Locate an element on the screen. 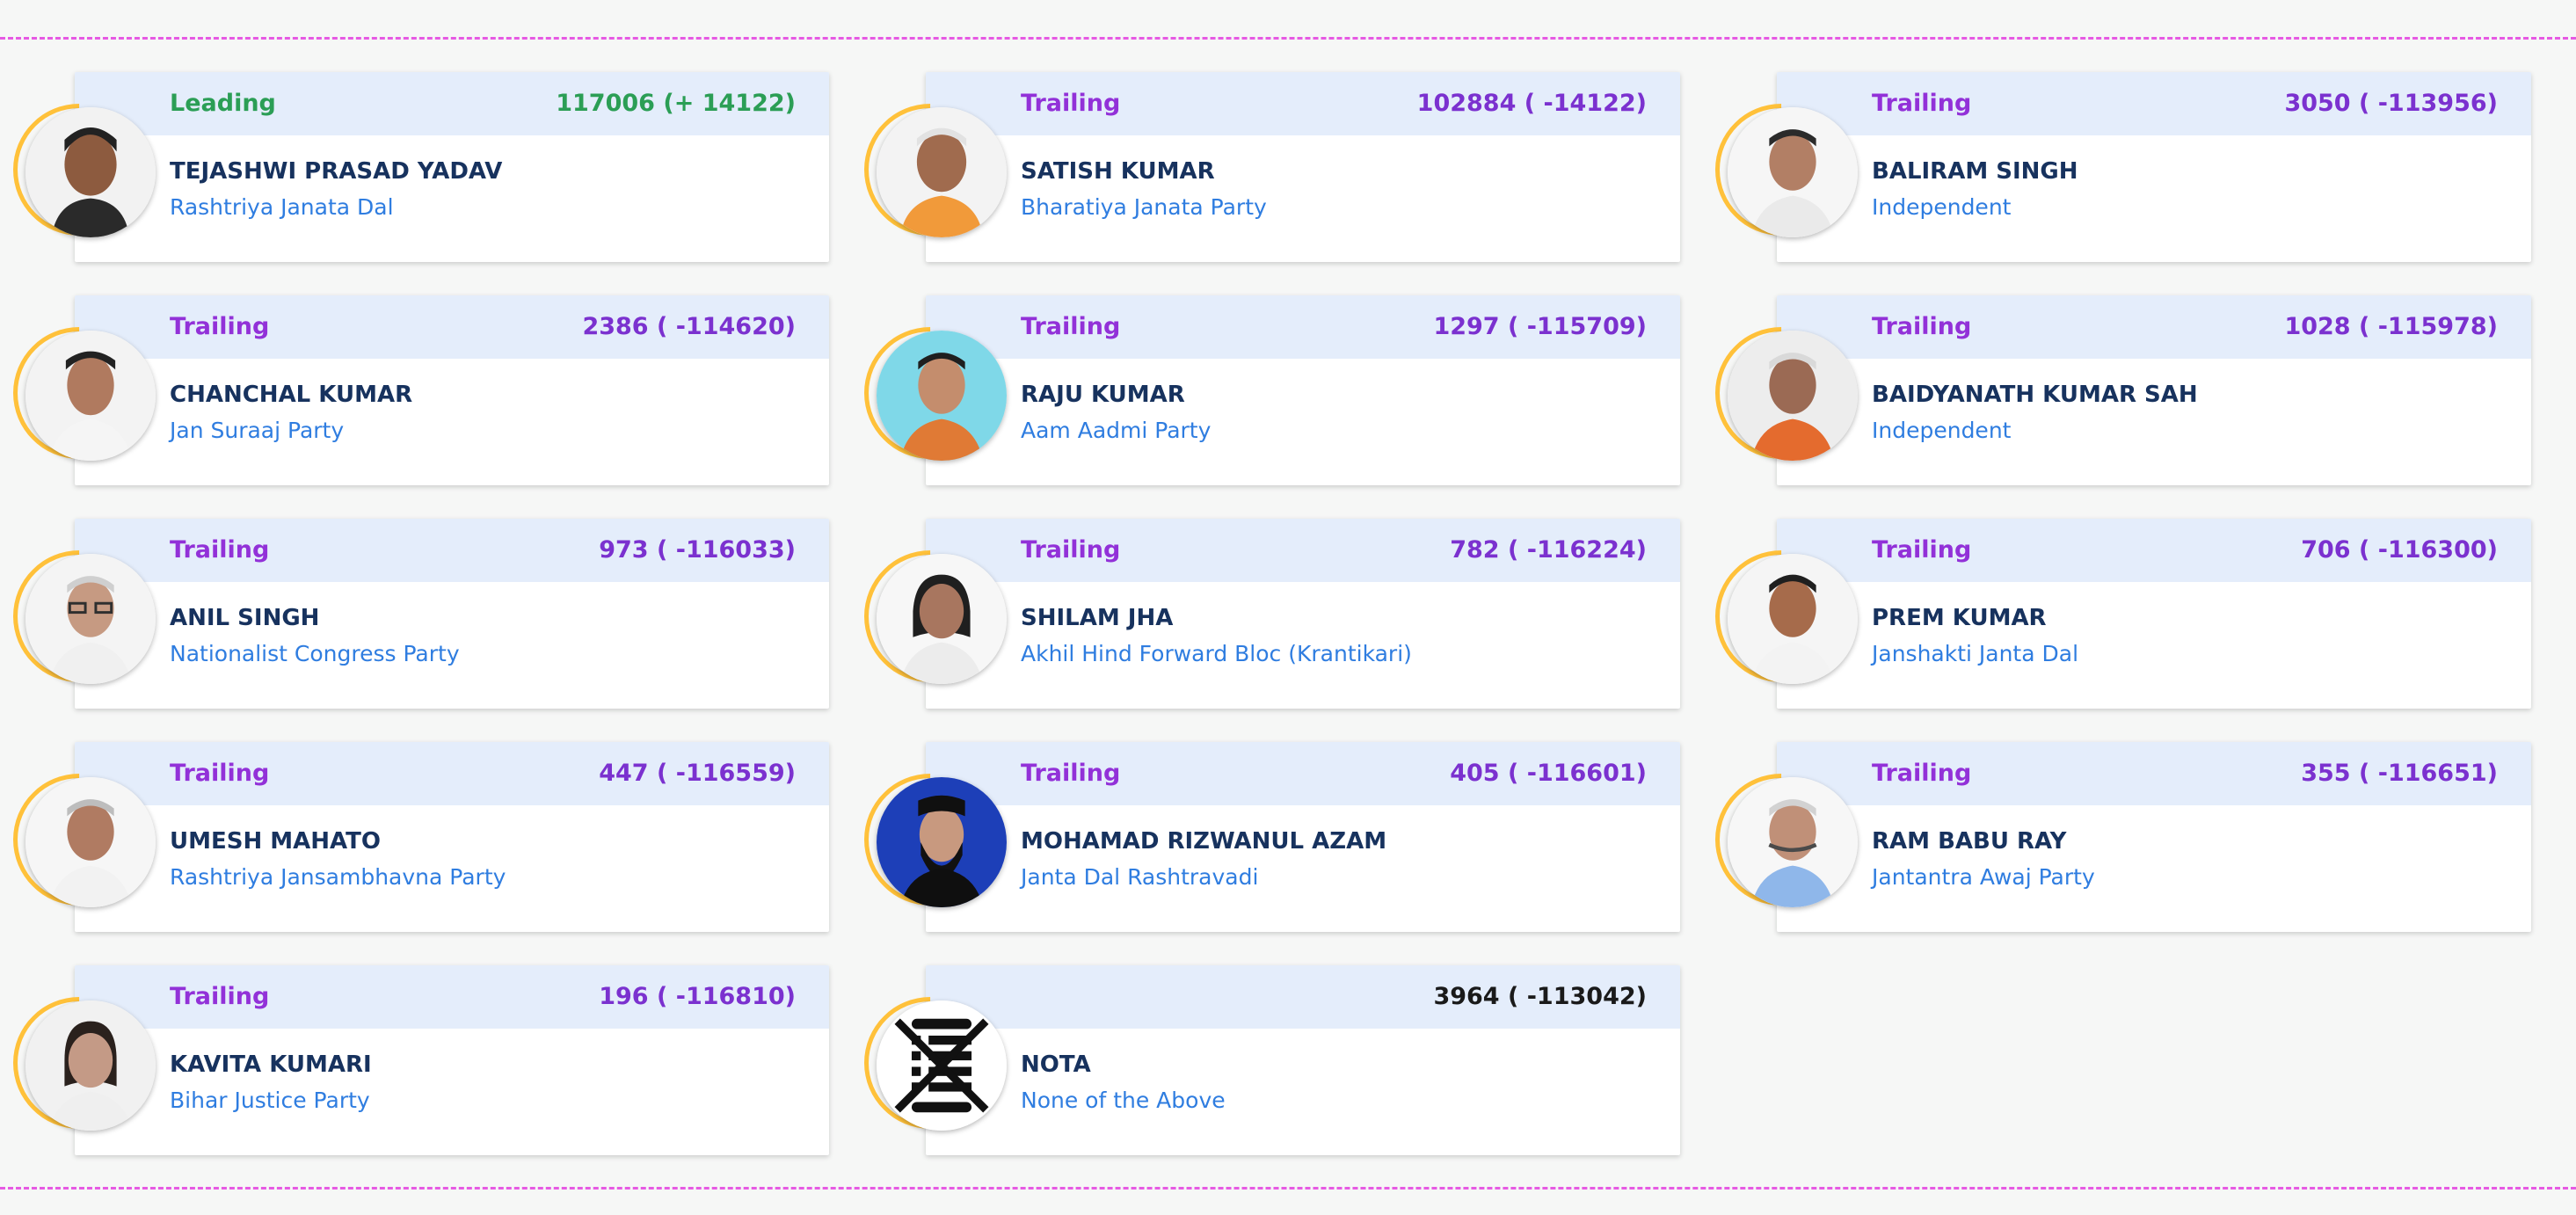  candidate-name: TEJASHWI PRASAD YADAV is located at coordinates (336, 171).